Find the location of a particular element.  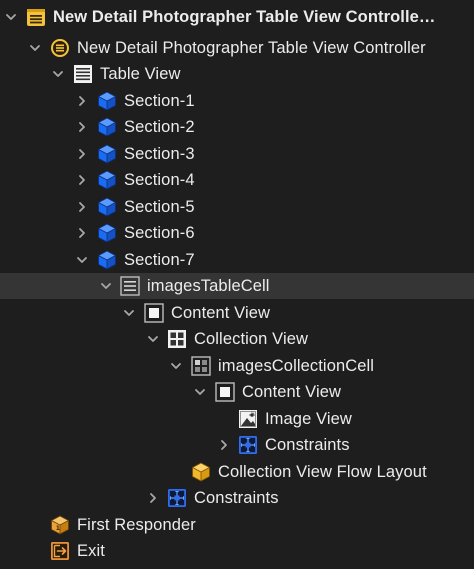

outline-row-section: Section-3 is located at coordinates (237, 154).